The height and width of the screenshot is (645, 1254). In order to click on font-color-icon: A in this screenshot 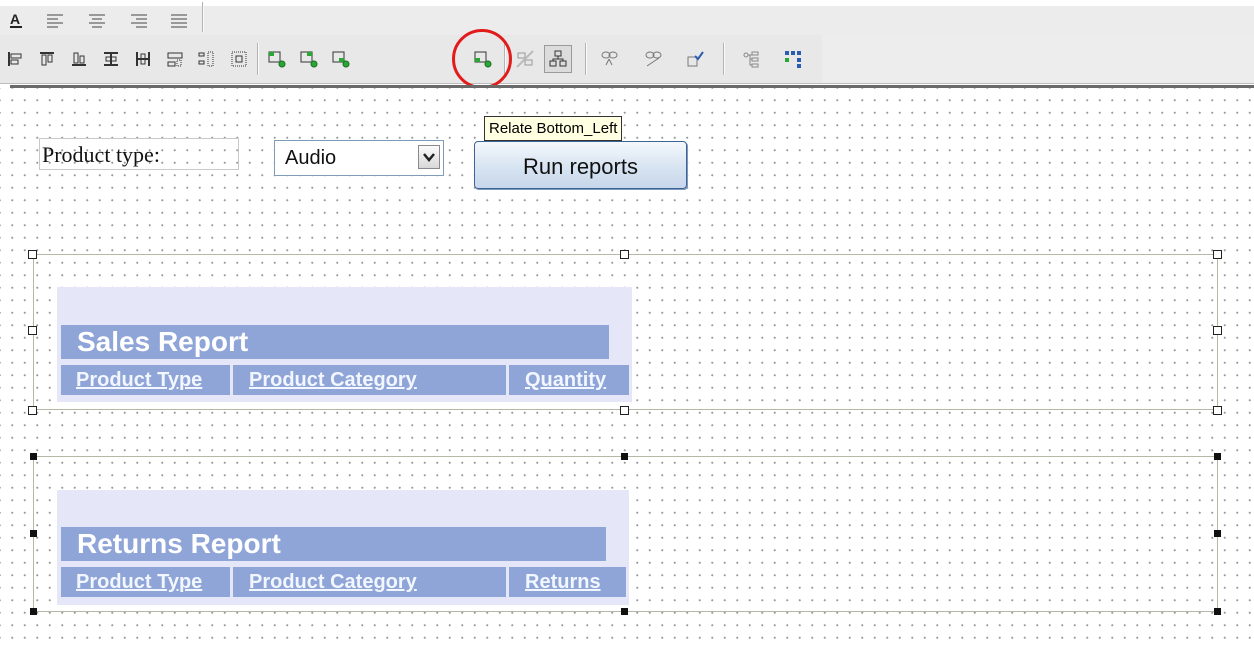, I will do `click(16, 19)`.